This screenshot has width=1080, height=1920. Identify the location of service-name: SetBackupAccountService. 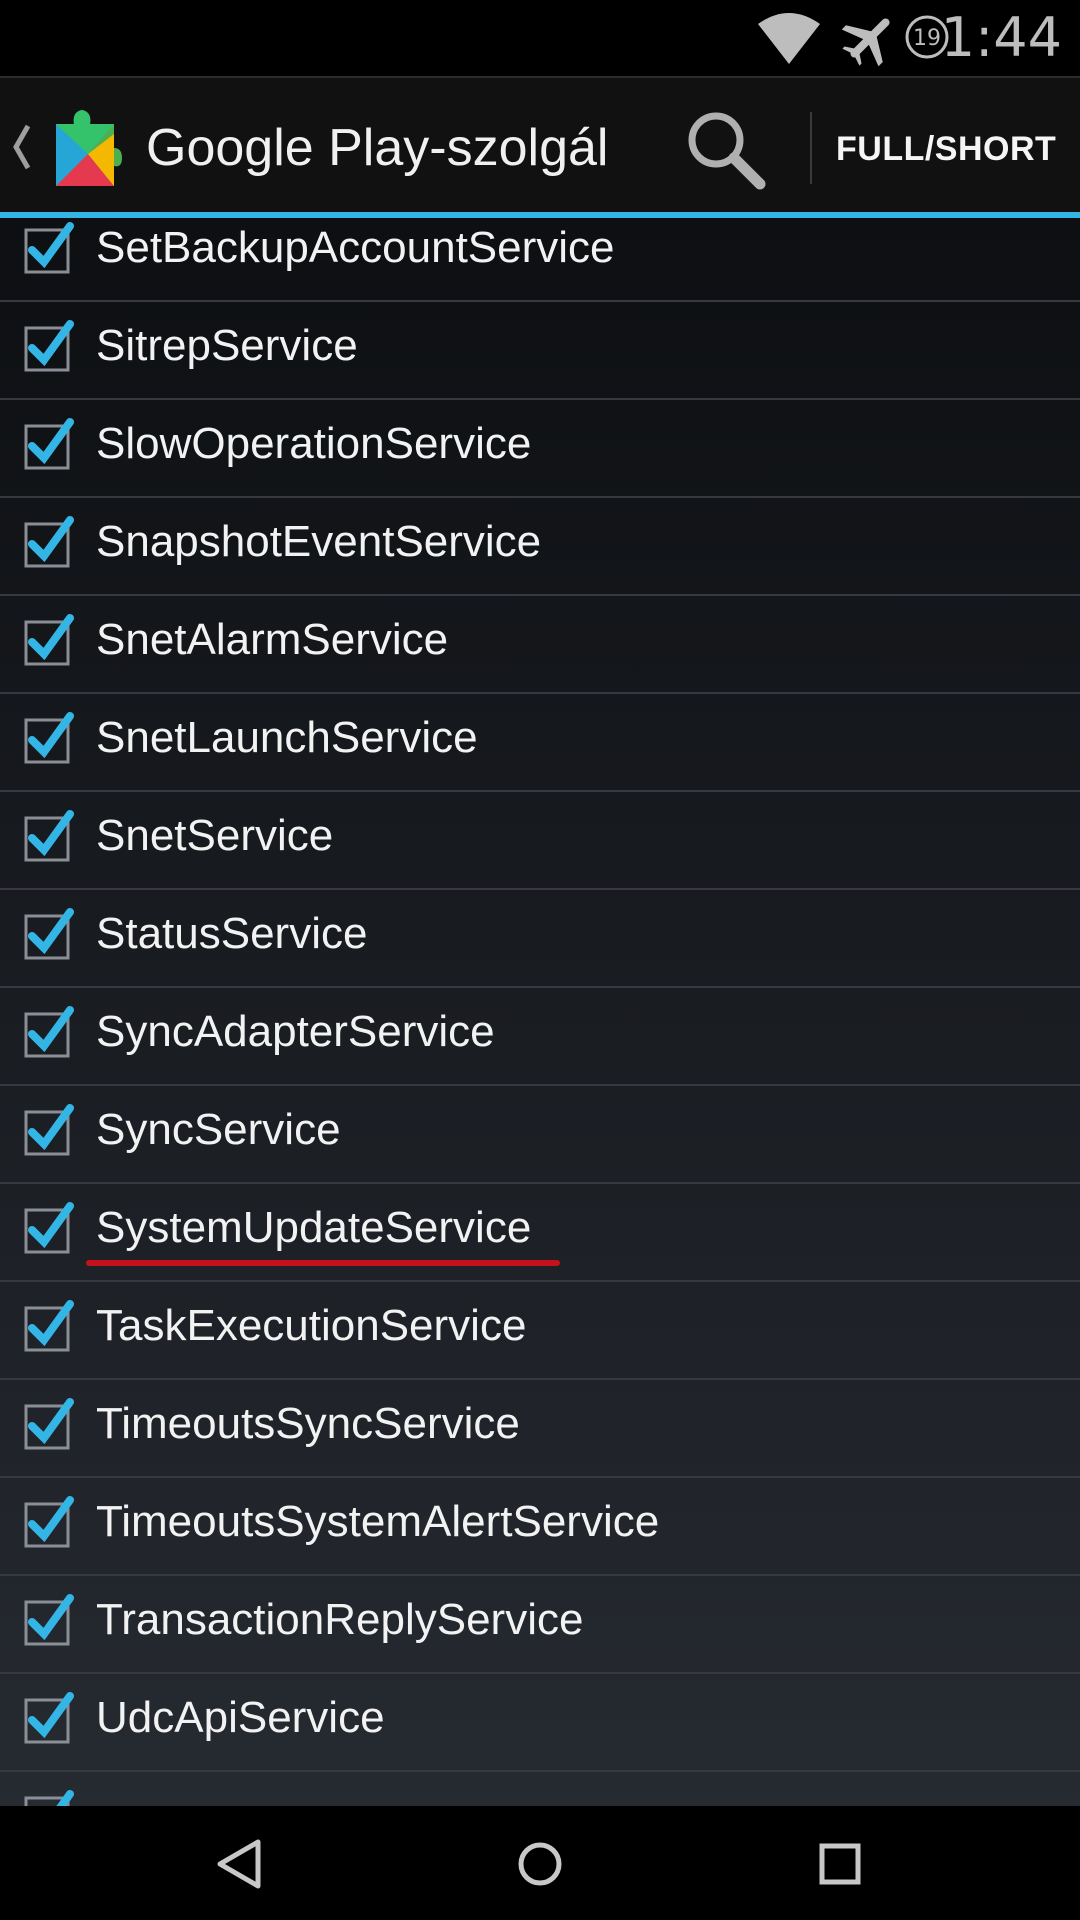
(355, 247).